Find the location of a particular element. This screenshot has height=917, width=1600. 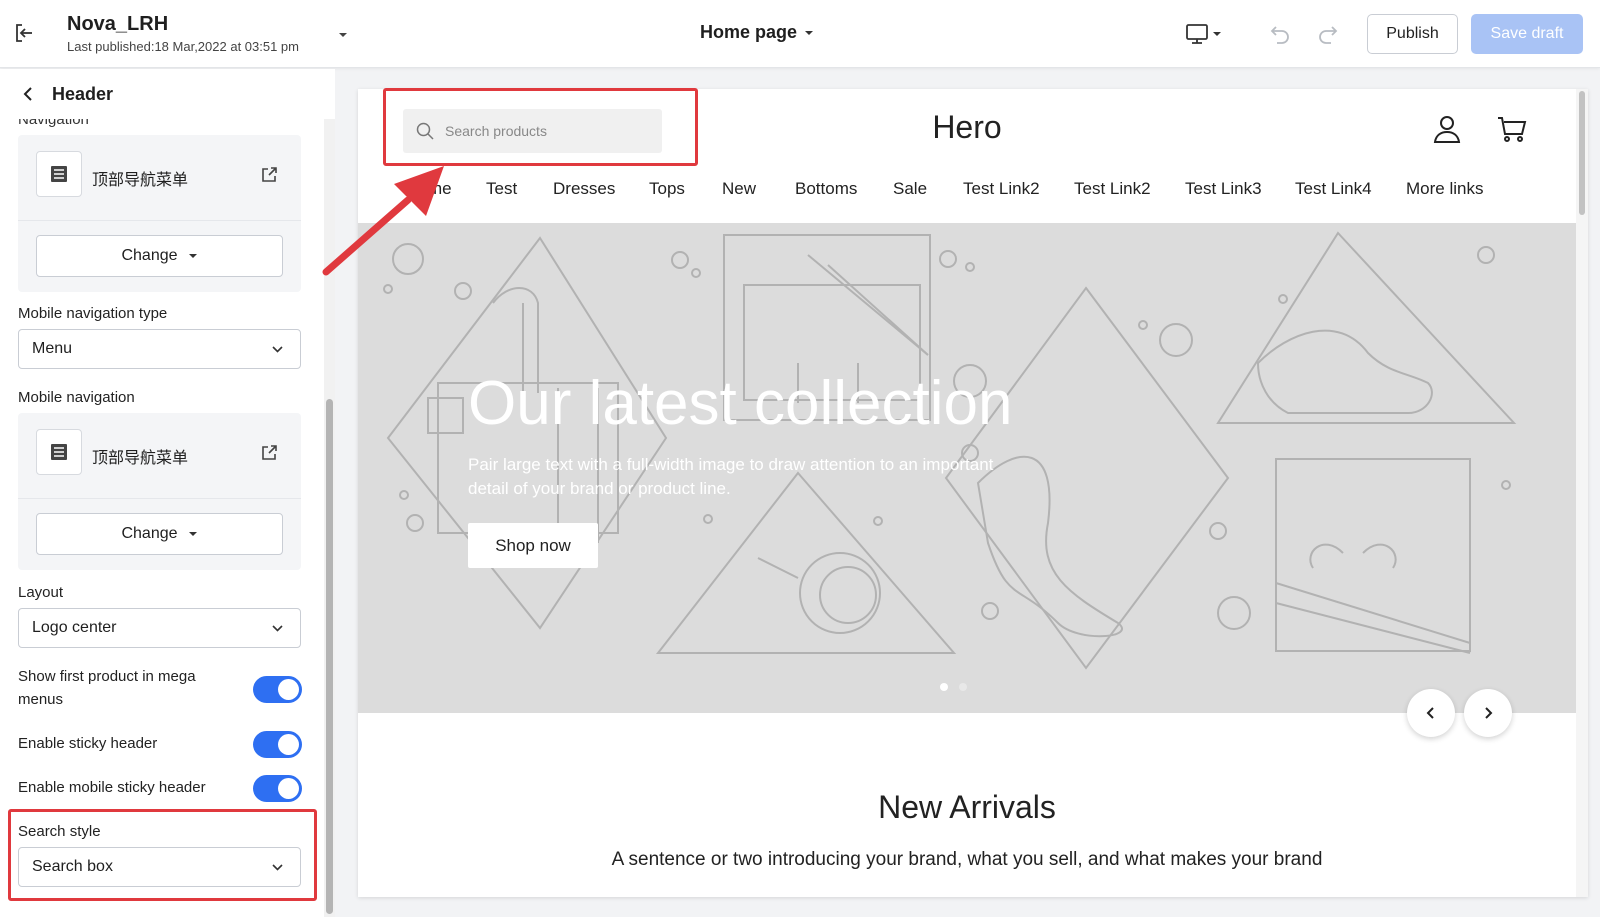

mobile-nav-label: Mobile navigation is located at coordinates (76, 397).